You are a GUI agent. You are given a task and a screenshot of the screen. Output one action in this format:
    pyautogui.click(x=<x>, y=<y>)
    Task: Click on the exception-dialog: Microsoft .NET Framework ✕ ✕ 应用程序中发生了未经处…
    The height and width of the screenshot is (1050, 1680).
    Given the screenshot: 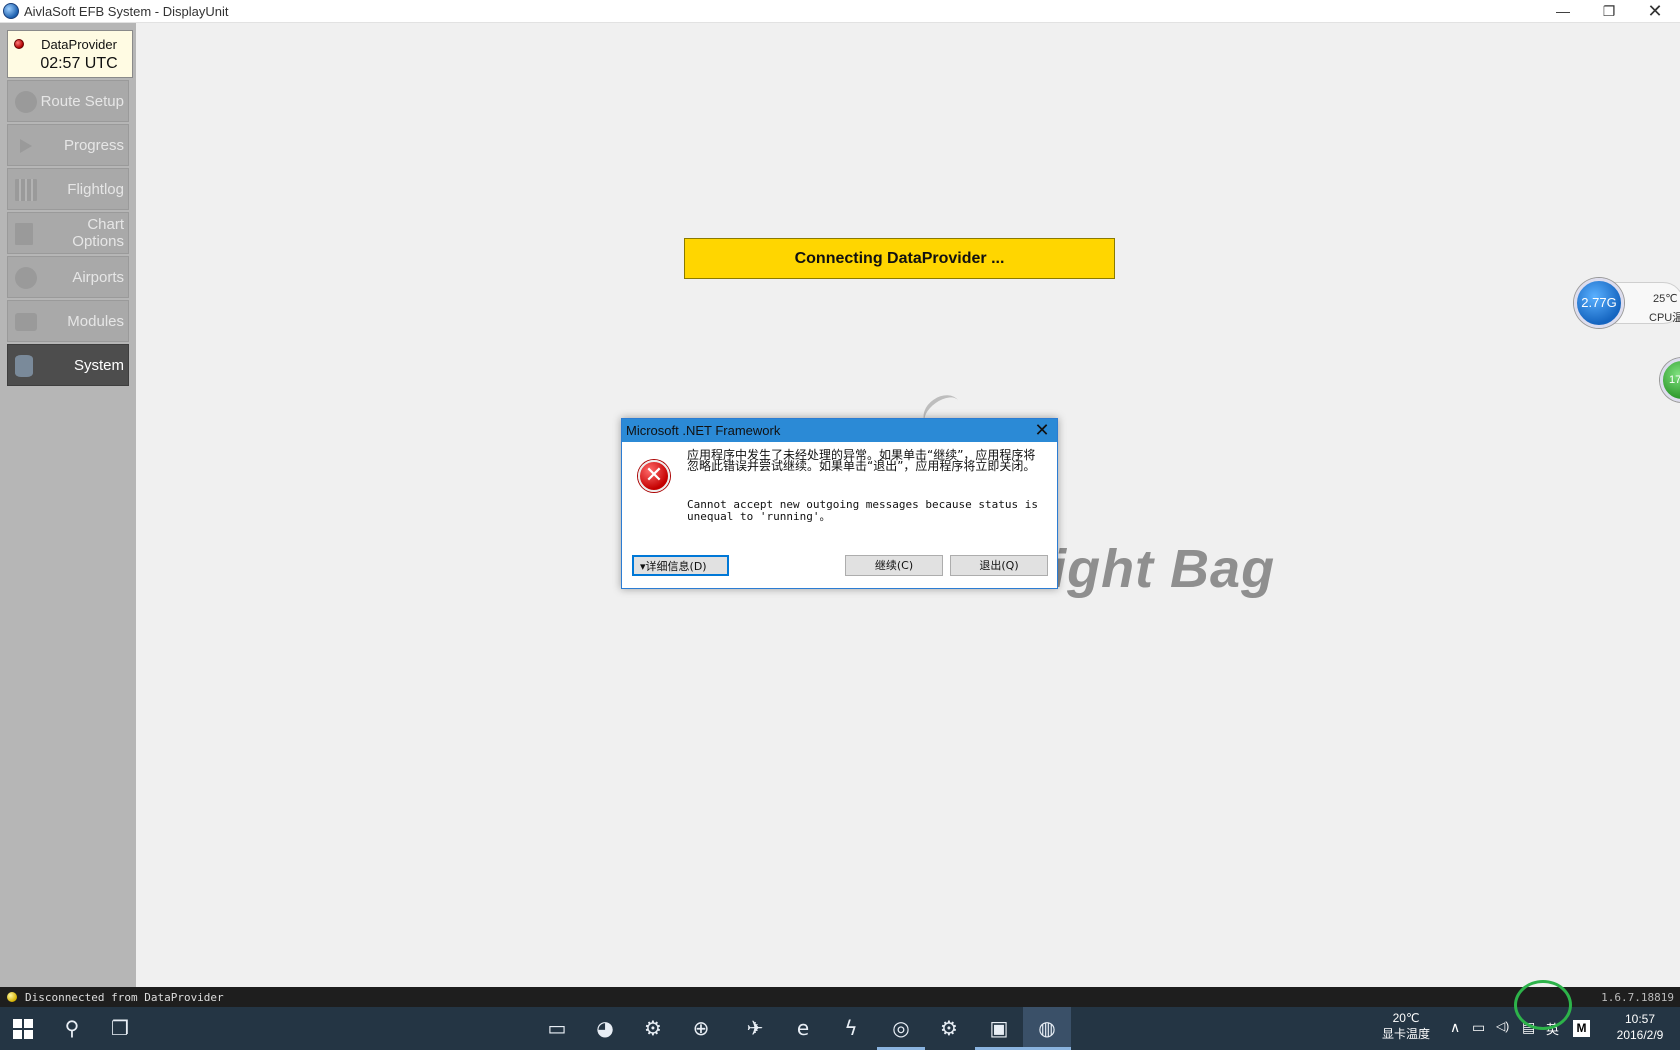 What is the action you would take?
    pyautogui.click(x=839, y=503)
    